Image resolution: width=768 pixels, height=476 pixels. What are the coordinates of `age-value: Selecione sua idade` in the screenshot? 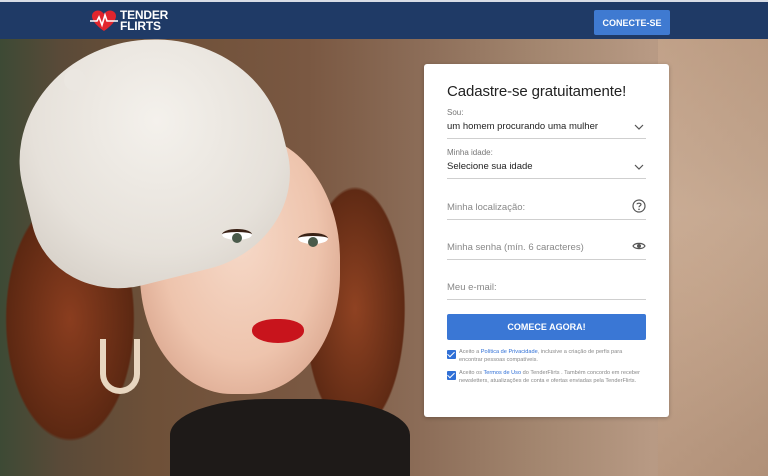 It's located at (490, 166).